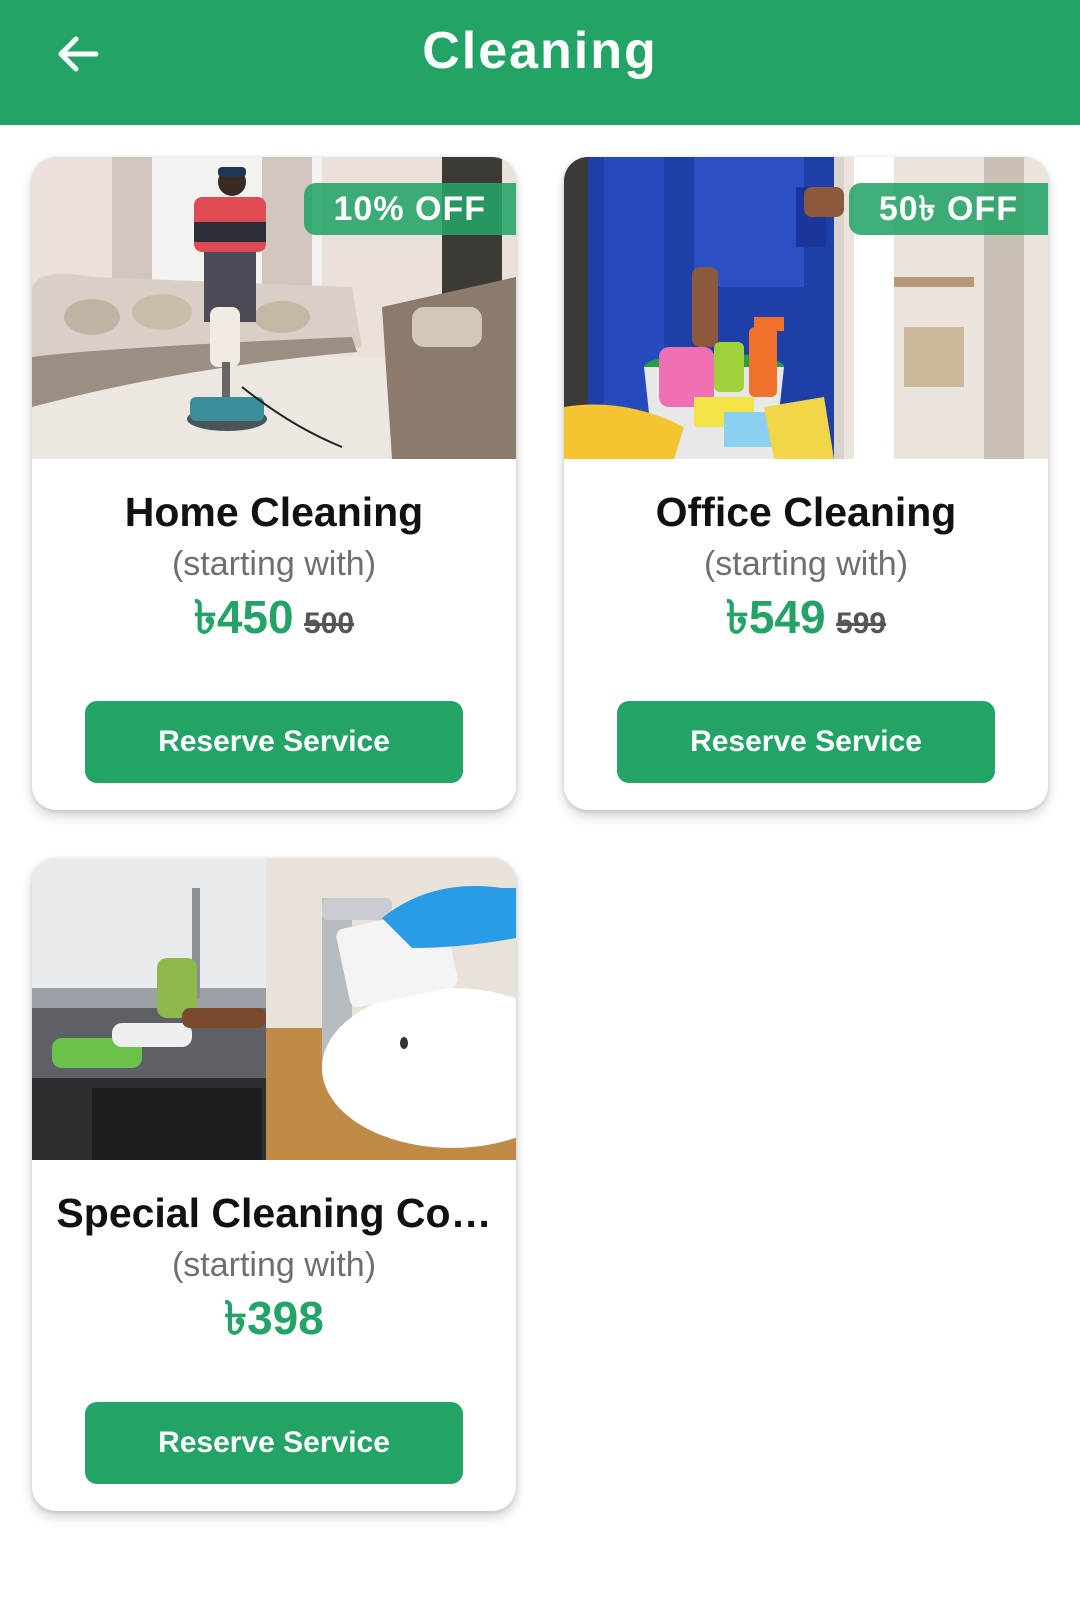 The height and width of the screenshot is (1610, 1080). What do you see at coordinates (948, 209) in the screenshot?
I see `discount-badge: 50৳ OFF` at bounding box center [948, 209].